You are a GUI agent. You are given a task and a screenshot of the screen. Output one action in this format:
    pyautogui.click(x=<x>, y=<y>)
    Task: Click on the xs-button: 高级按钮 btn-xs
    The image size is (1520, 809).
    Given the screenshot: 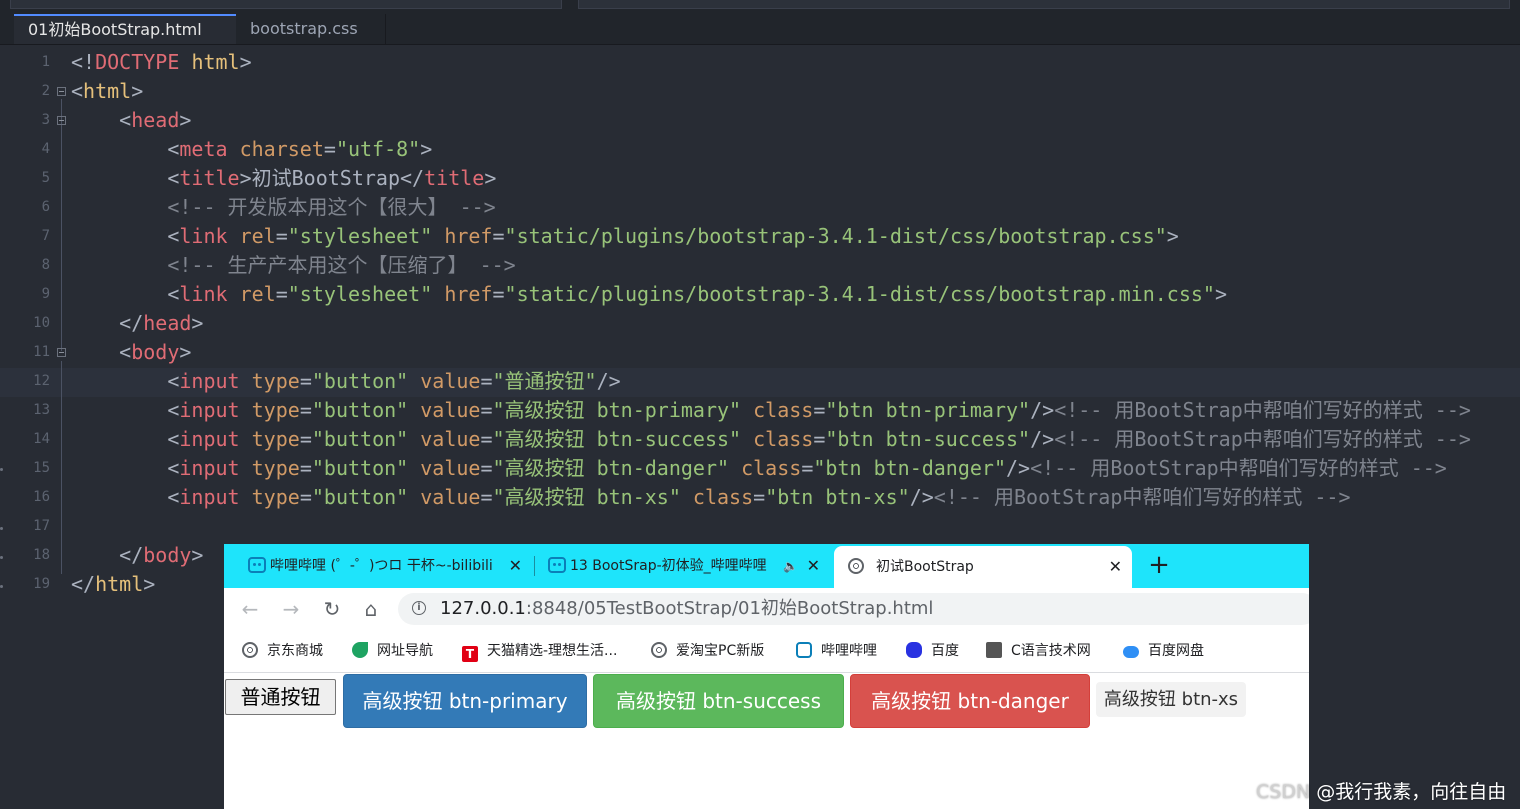 What is the action you would take?
    pyautogui.click(x=1171, y=699)
    